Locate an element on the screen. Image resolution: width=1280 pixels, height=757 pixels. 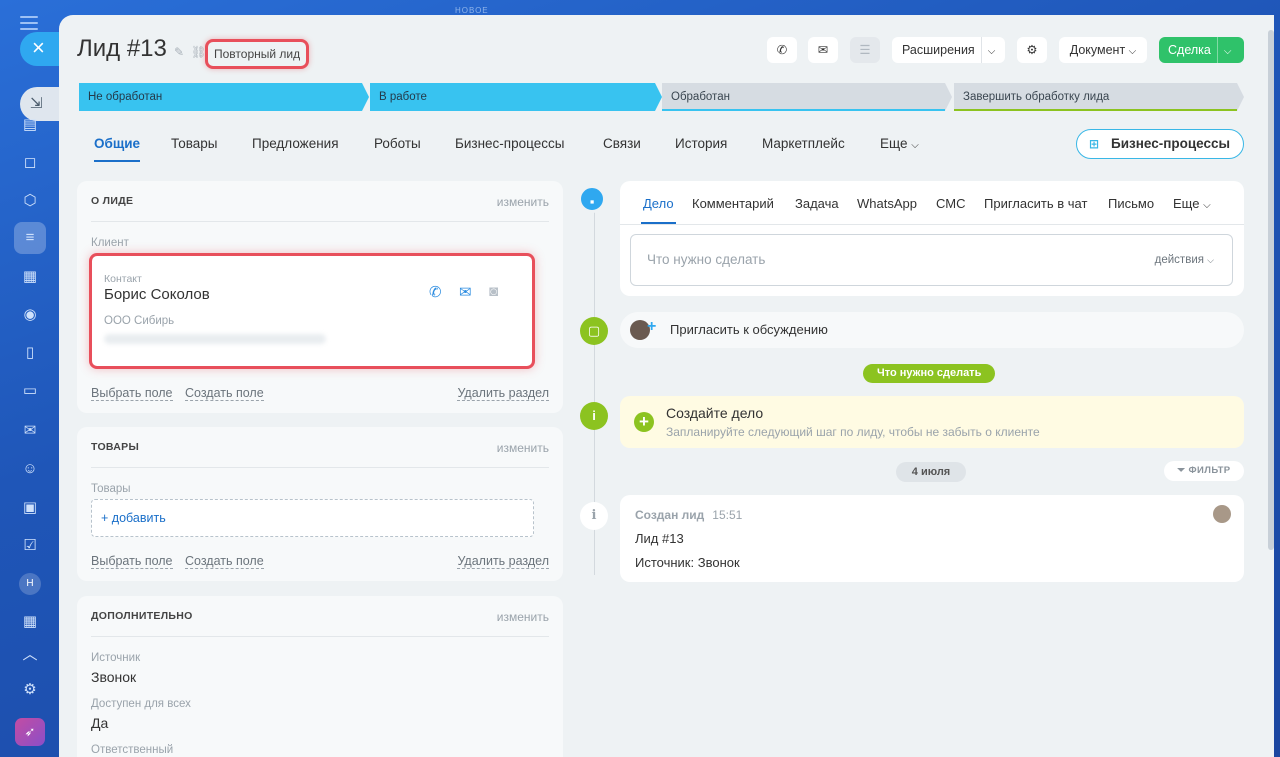
products-edit-link: изменить is located at coordinates (523, 448).